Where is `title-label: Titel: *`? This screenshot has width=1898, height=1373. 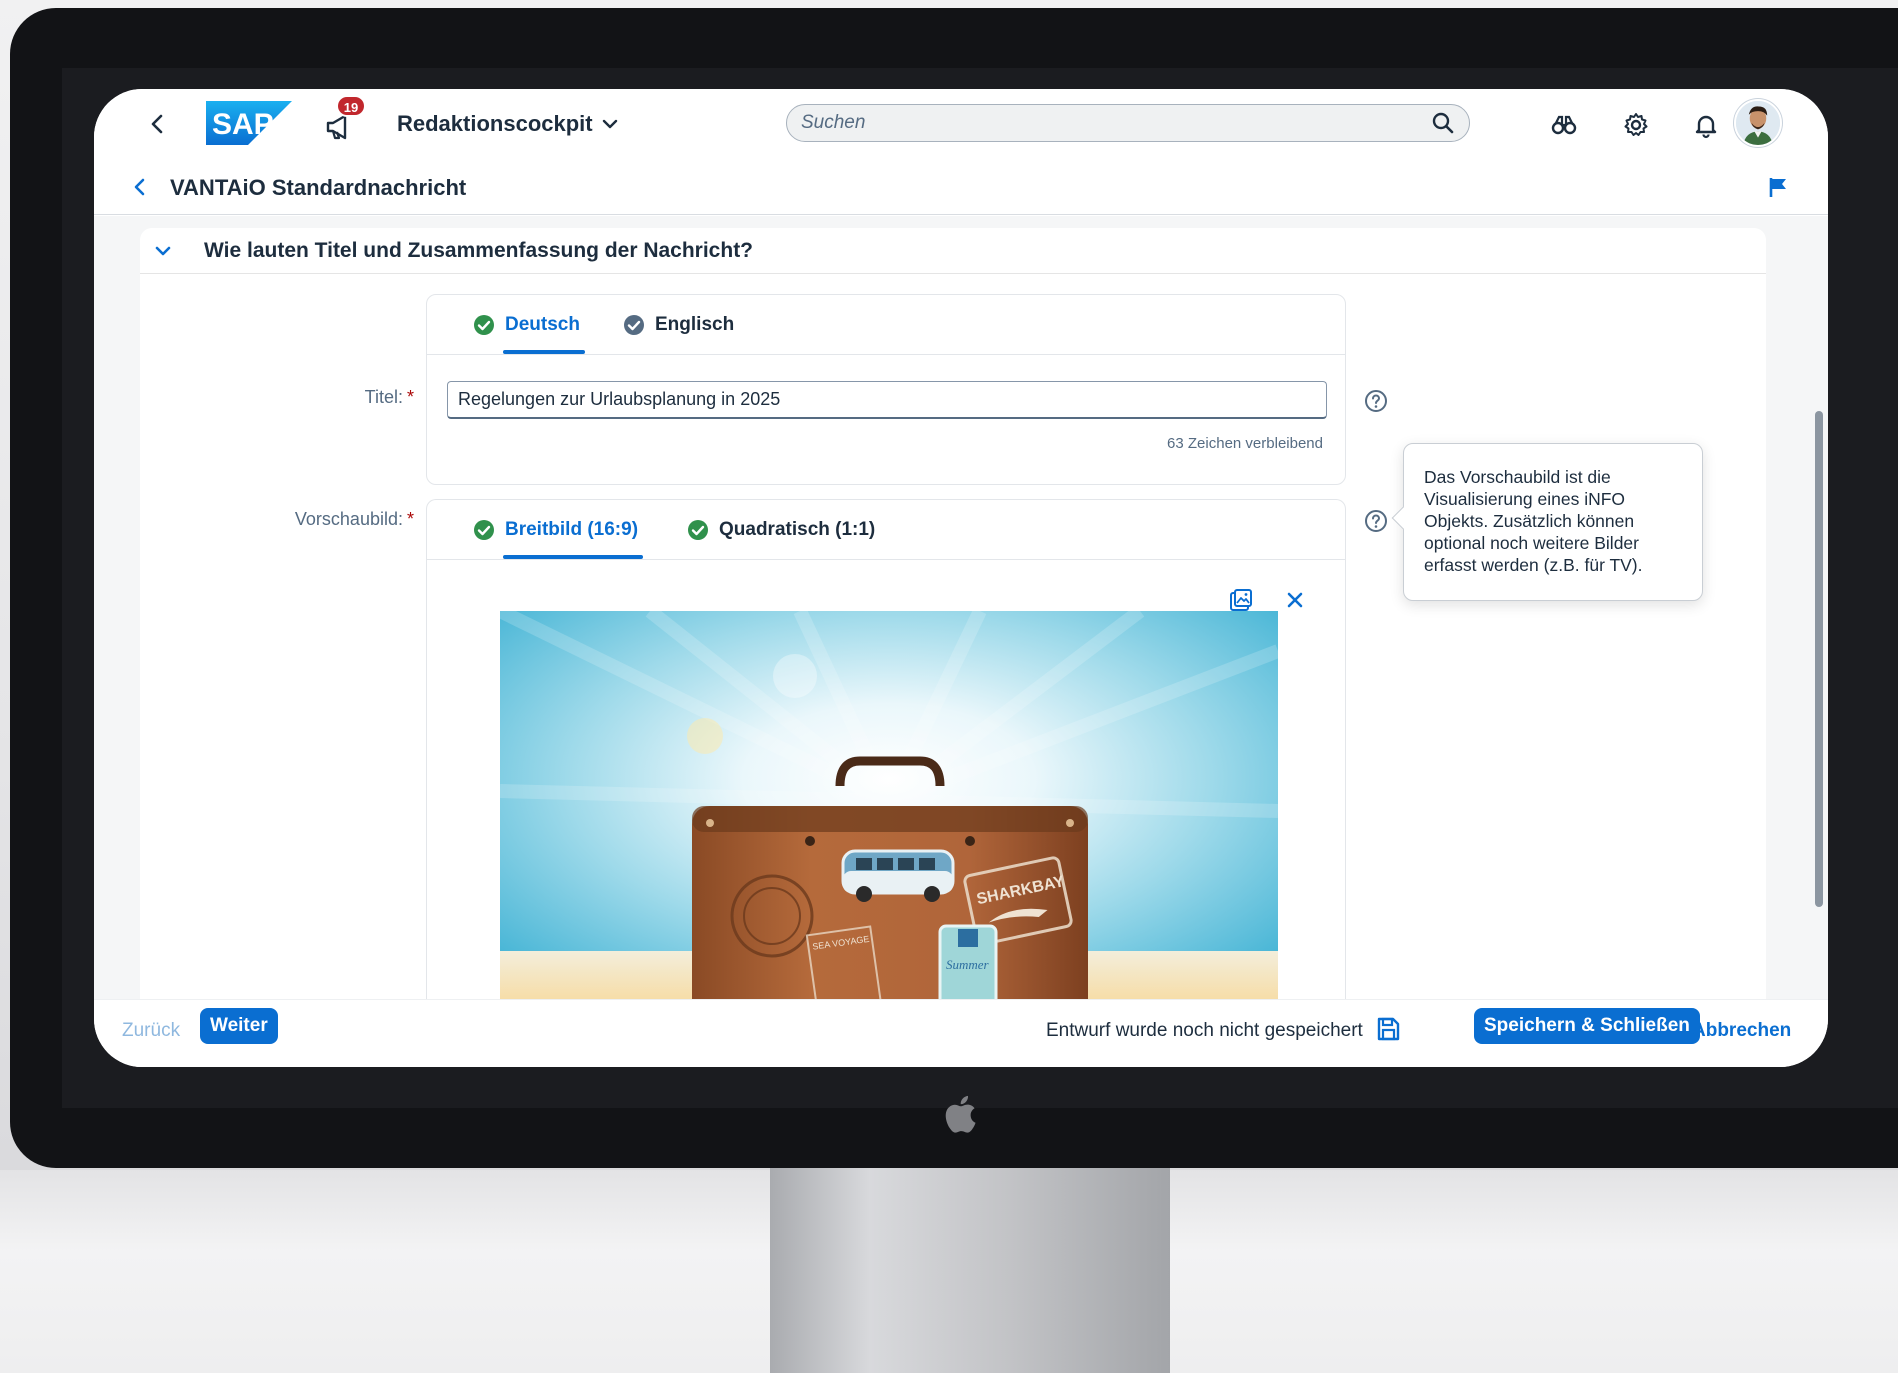
title-label: Titel: * is located at coordinates (379, 397).